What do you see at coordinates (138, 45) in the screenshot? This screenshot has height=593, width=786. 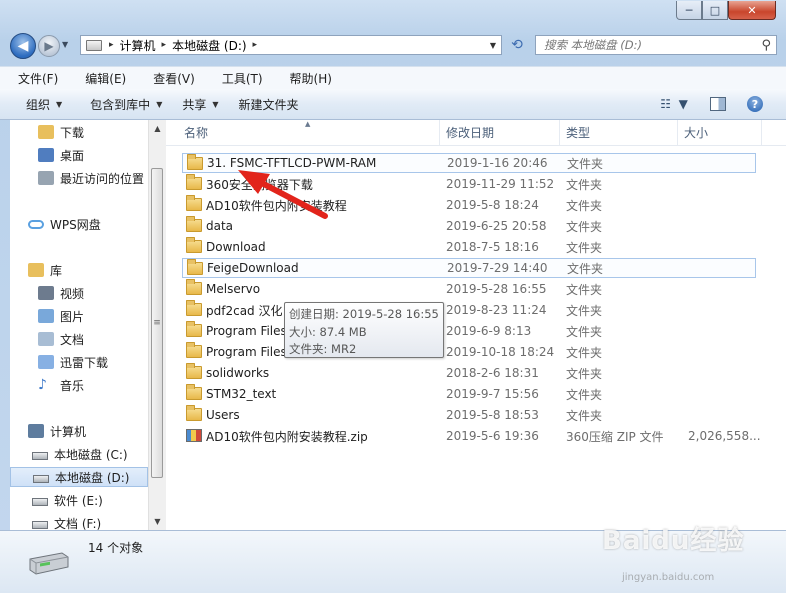 I see `breadcrumb-computer: 计算机` at bounding box center [138, 45].